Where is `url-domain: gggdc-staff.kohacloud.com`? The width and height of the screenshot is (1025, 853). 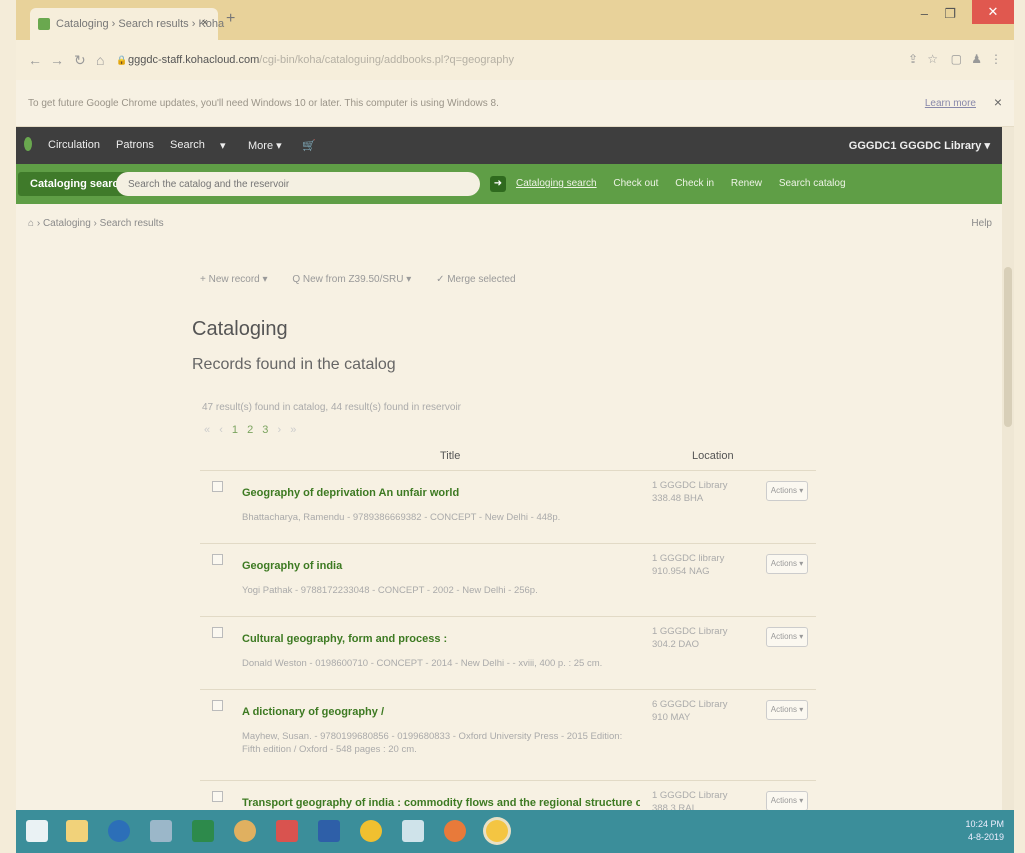
url-domain: gggdc-staff.kohacloud.com is located at coordinates (194, 60).